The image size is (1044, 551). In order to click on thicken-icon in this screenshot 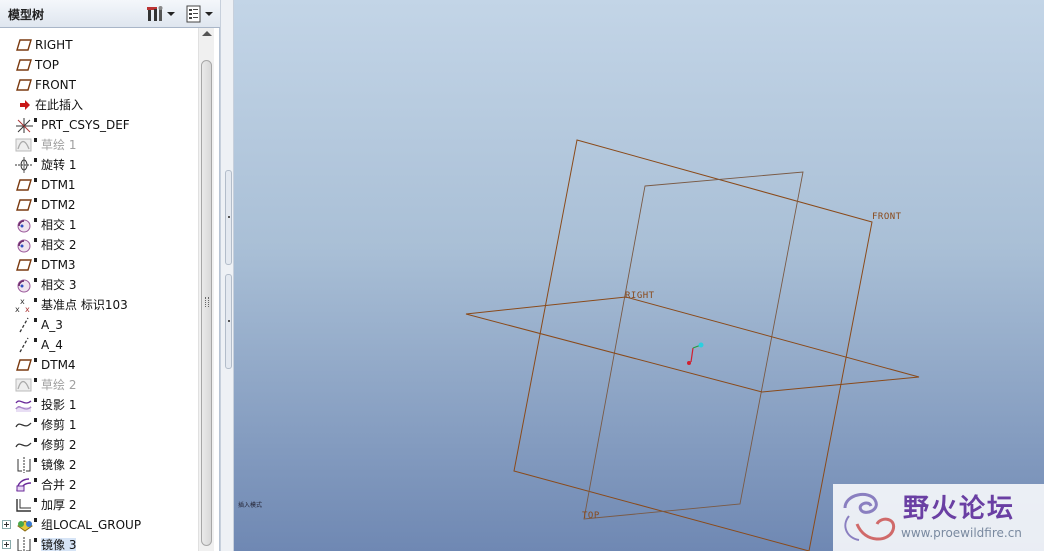, I will do `click(24, 505)`.